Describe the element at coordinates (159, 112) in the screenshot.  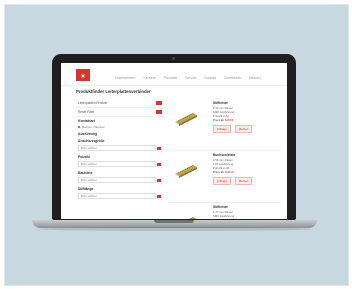
I see `reset-button` at that location.